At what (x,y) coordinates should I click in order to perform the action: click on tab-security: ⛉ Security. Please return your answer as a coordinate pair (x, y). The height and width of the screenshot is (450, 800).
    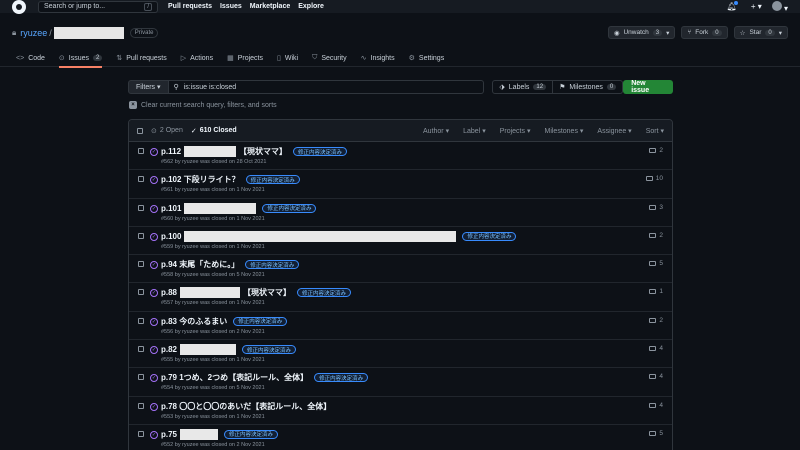
    Looking at the image, I should click on (329, 58).